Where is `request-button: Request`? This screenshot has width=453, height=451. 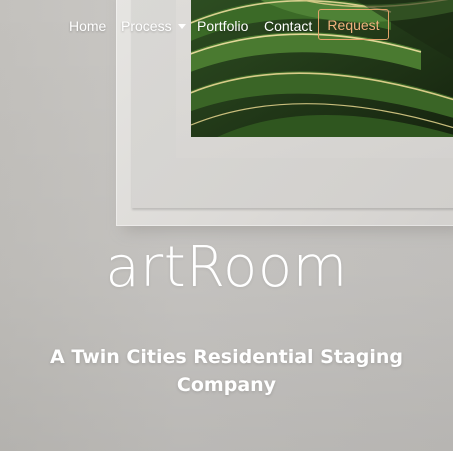
request-button: Request is located at coordinates (353, 24).